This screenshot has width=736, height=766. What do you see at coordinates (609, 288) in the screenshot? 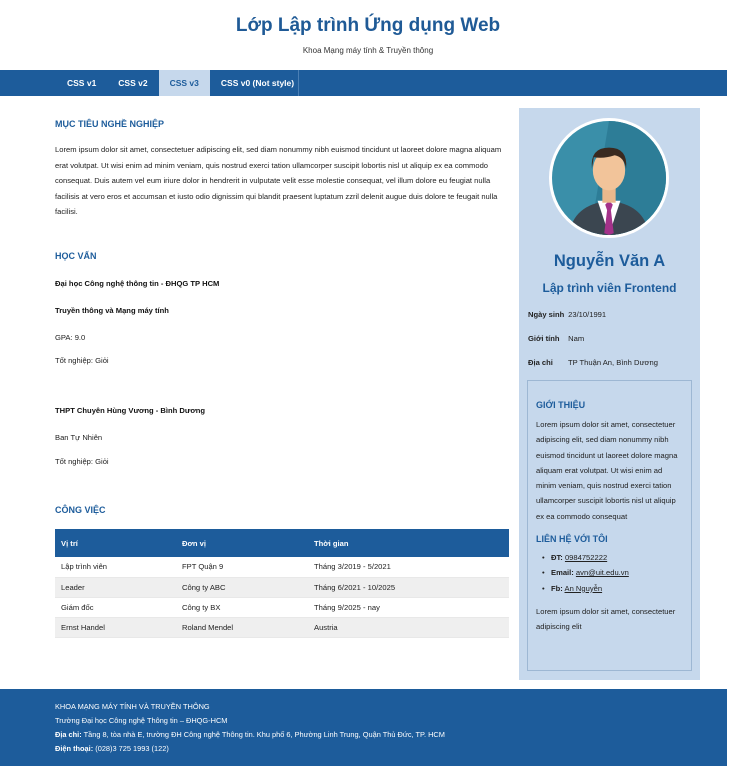
I see `profile-role: Lập trình viên Frontend` at bounding box center [609, 288].